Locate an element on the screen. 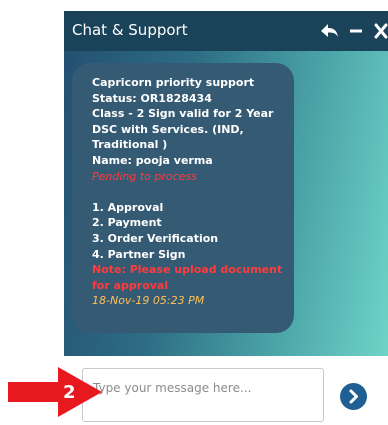  message-line: DSC with Services. (IND, is located at coordinates (168, 129).